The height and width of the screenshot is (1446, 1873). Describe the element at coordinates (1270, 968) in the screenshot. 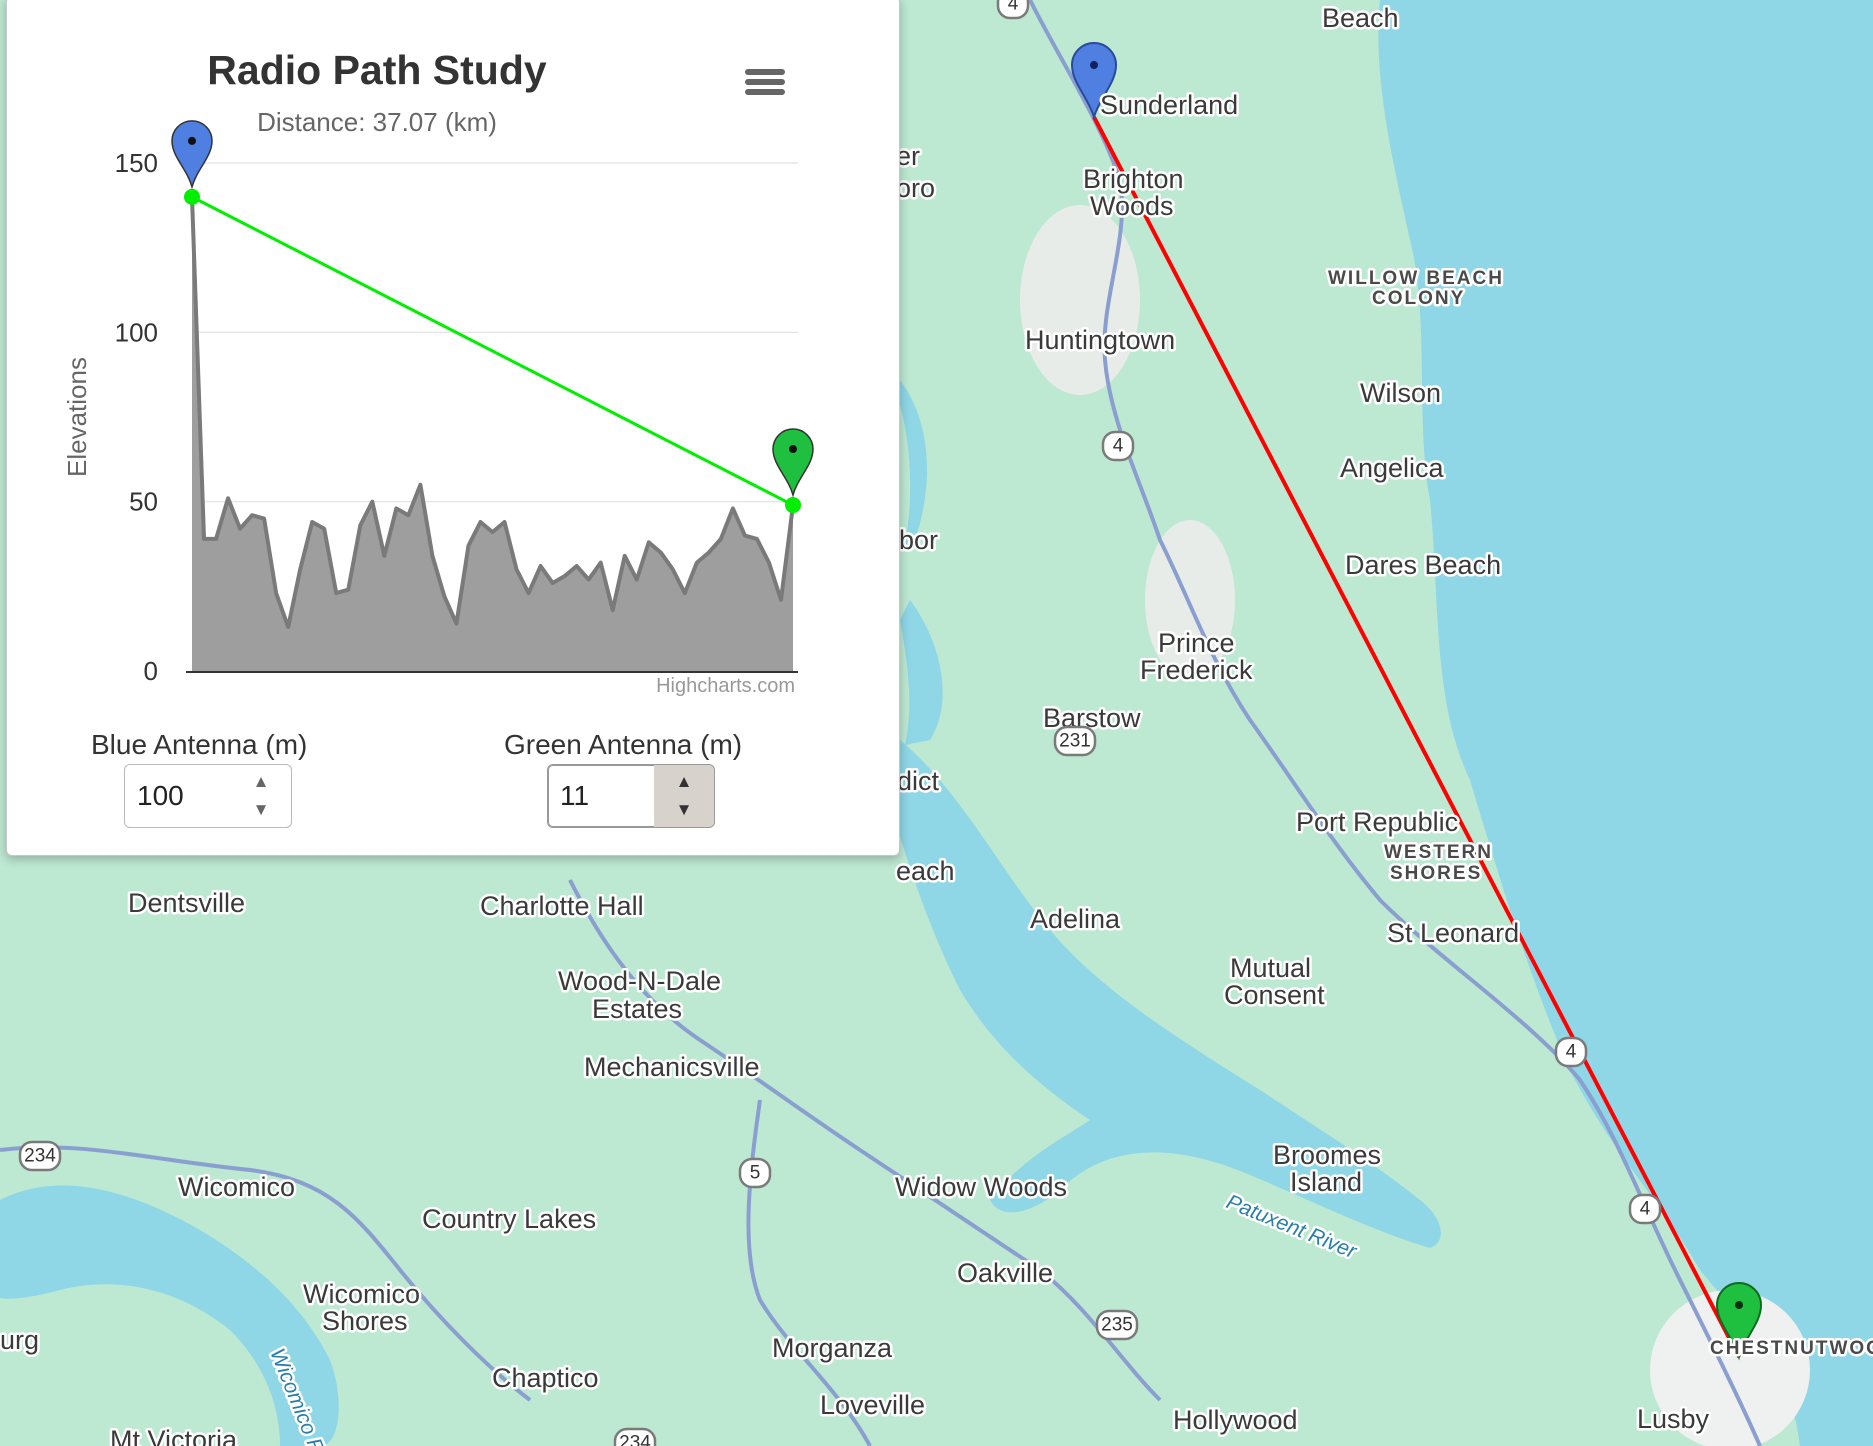

I see `map-place-label: Mutual` at that location.